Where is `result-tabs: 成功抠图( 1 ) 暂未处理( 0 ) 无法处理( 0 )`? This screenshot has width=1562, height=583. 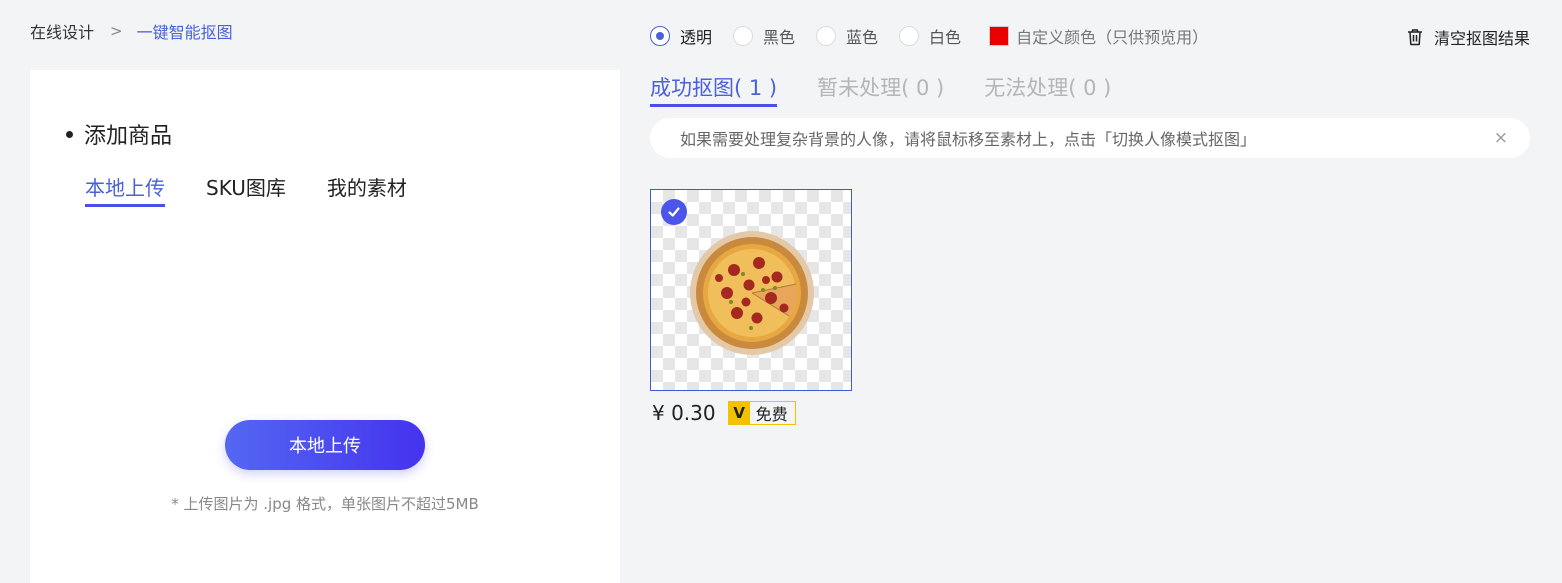 result-tabs: 成功抠图( 1 ) 暂未处理( 0 ) 无法处理( 0 ) is located at coordinates (900, 89).